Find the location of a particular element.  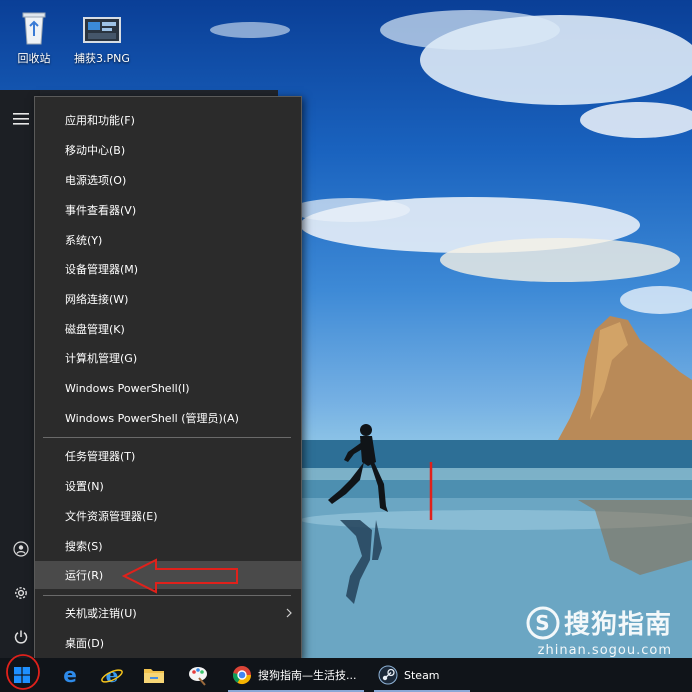

menu-item-search: 搜索(S) is located at coordinates (168, 546).